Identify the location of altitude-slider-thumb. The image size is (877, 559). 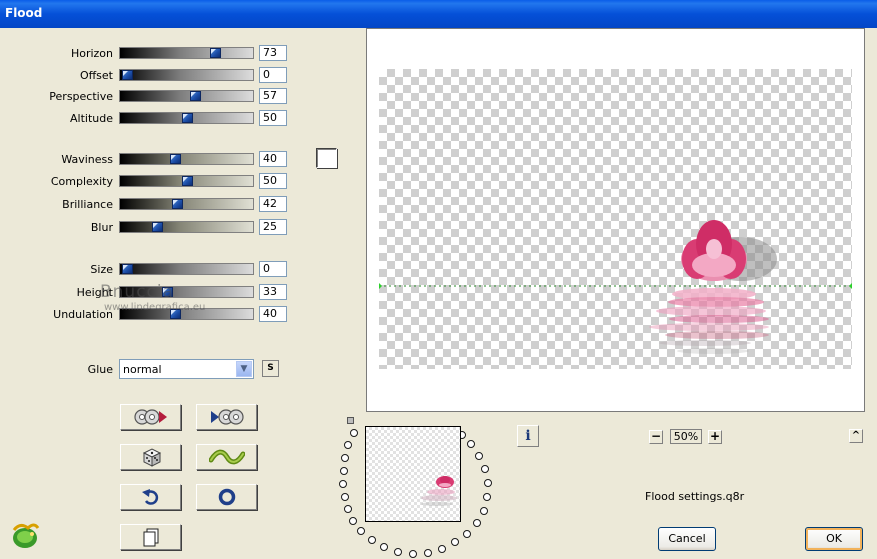
(187, 118).